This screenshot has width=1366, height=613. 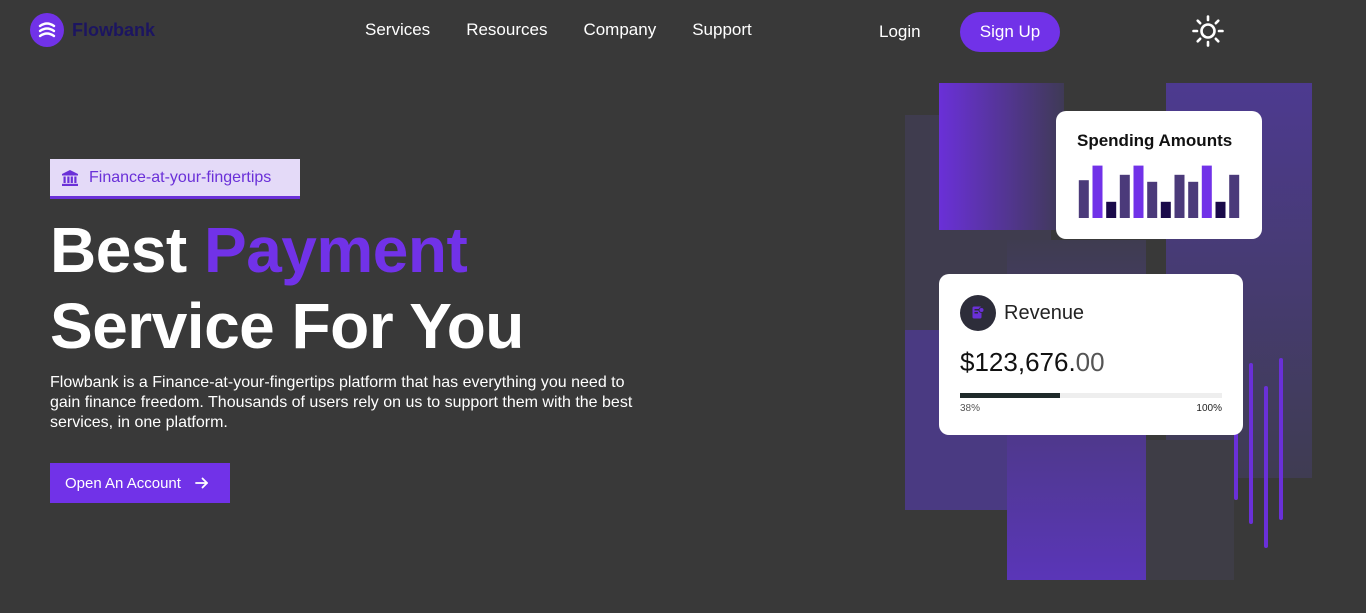 I want to click on spending-card: Spending Amounts, so click(x=1159, y=175).